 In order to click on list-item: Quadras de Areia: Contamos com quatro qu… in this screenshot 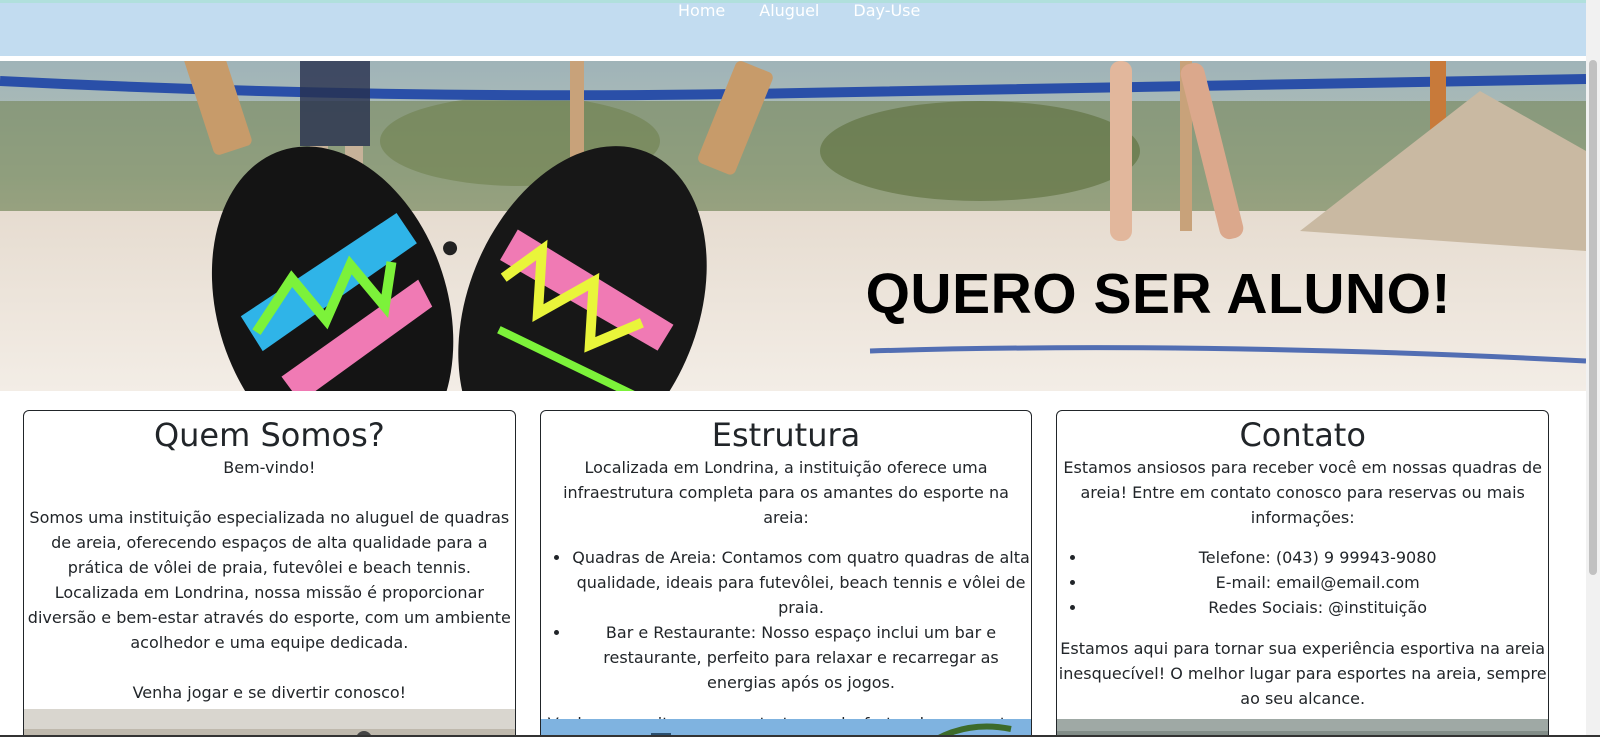, I will do `click(801, 582)`.